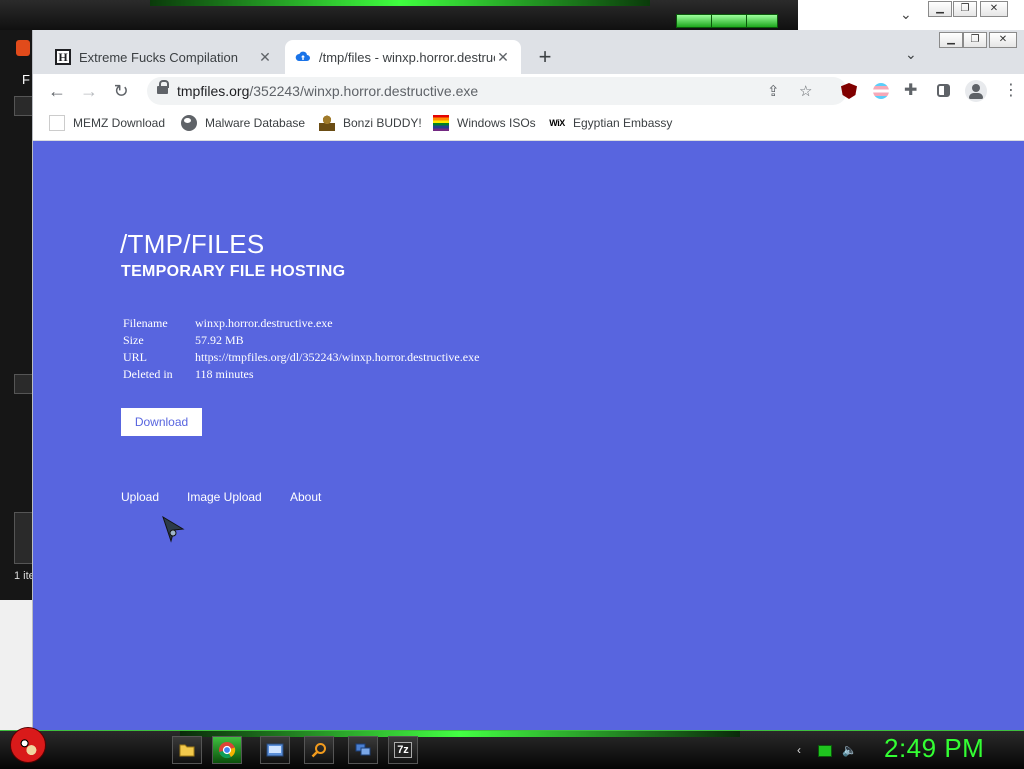  I want to click on nav-link-about: About, so click(305, 497).